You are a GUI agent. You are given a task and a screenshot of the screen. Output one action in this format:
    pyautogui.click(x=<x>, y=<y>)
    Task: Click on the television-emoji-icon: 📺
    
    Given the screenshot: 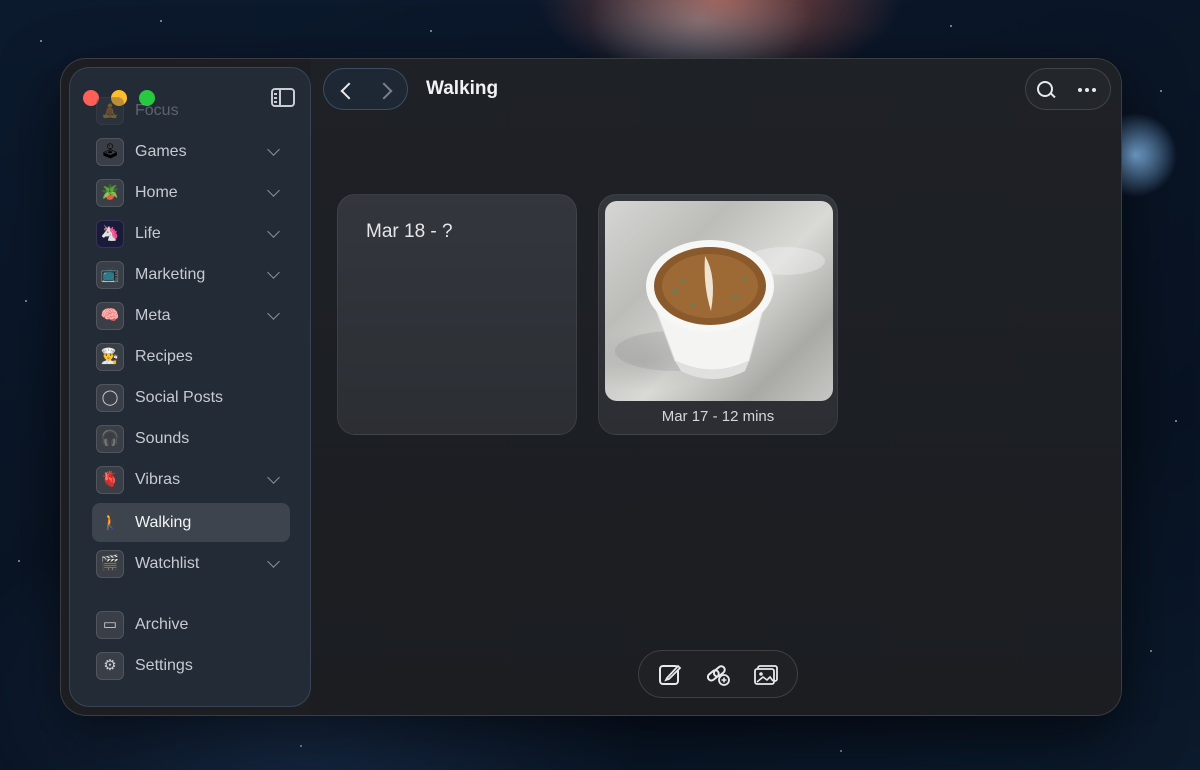 What is the action you would take?
    pyautogui.click(x=110, y=274)
    